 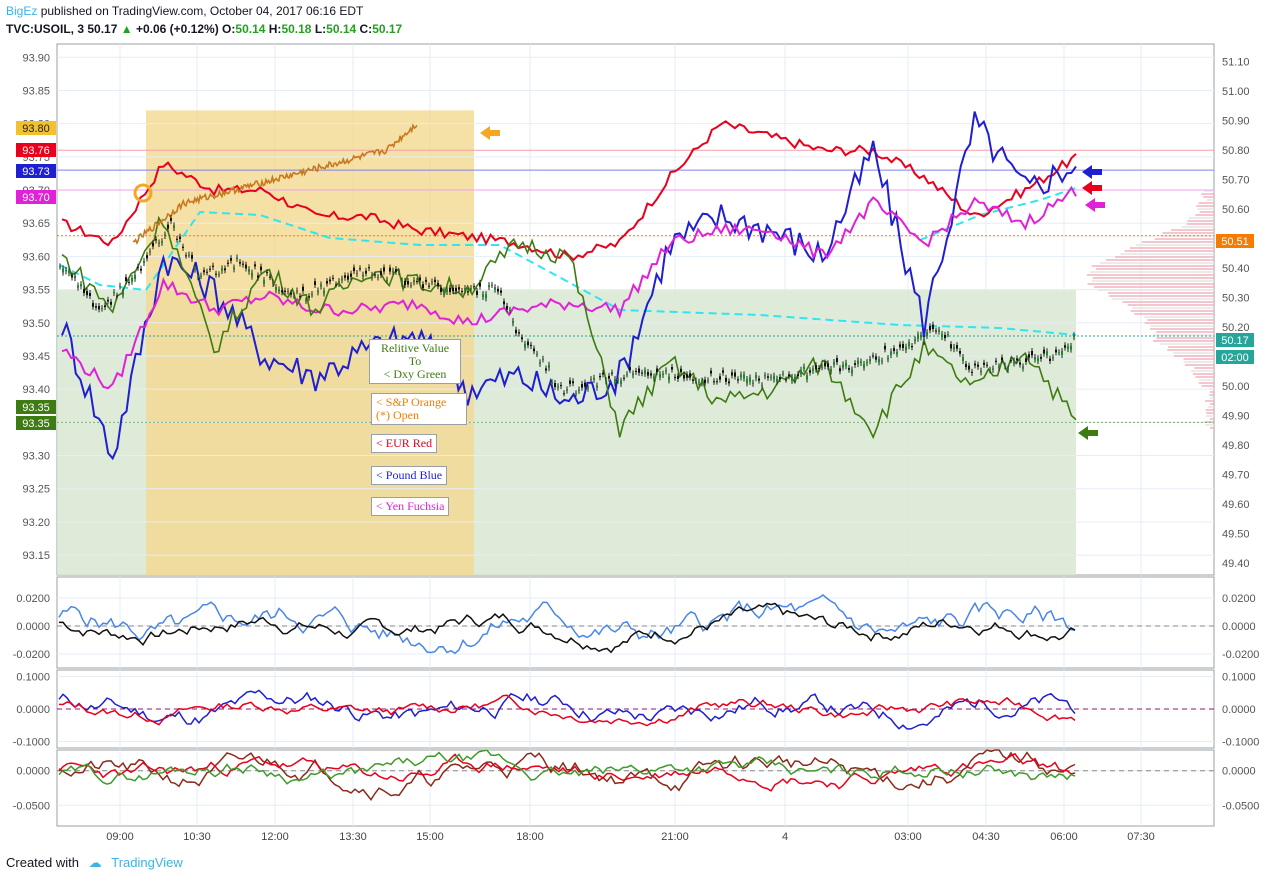 What do you see at coordinates (36, 198) in the screenshot?
I see `left-price-badge-text: 93.70` at bounding box center [36, 198].